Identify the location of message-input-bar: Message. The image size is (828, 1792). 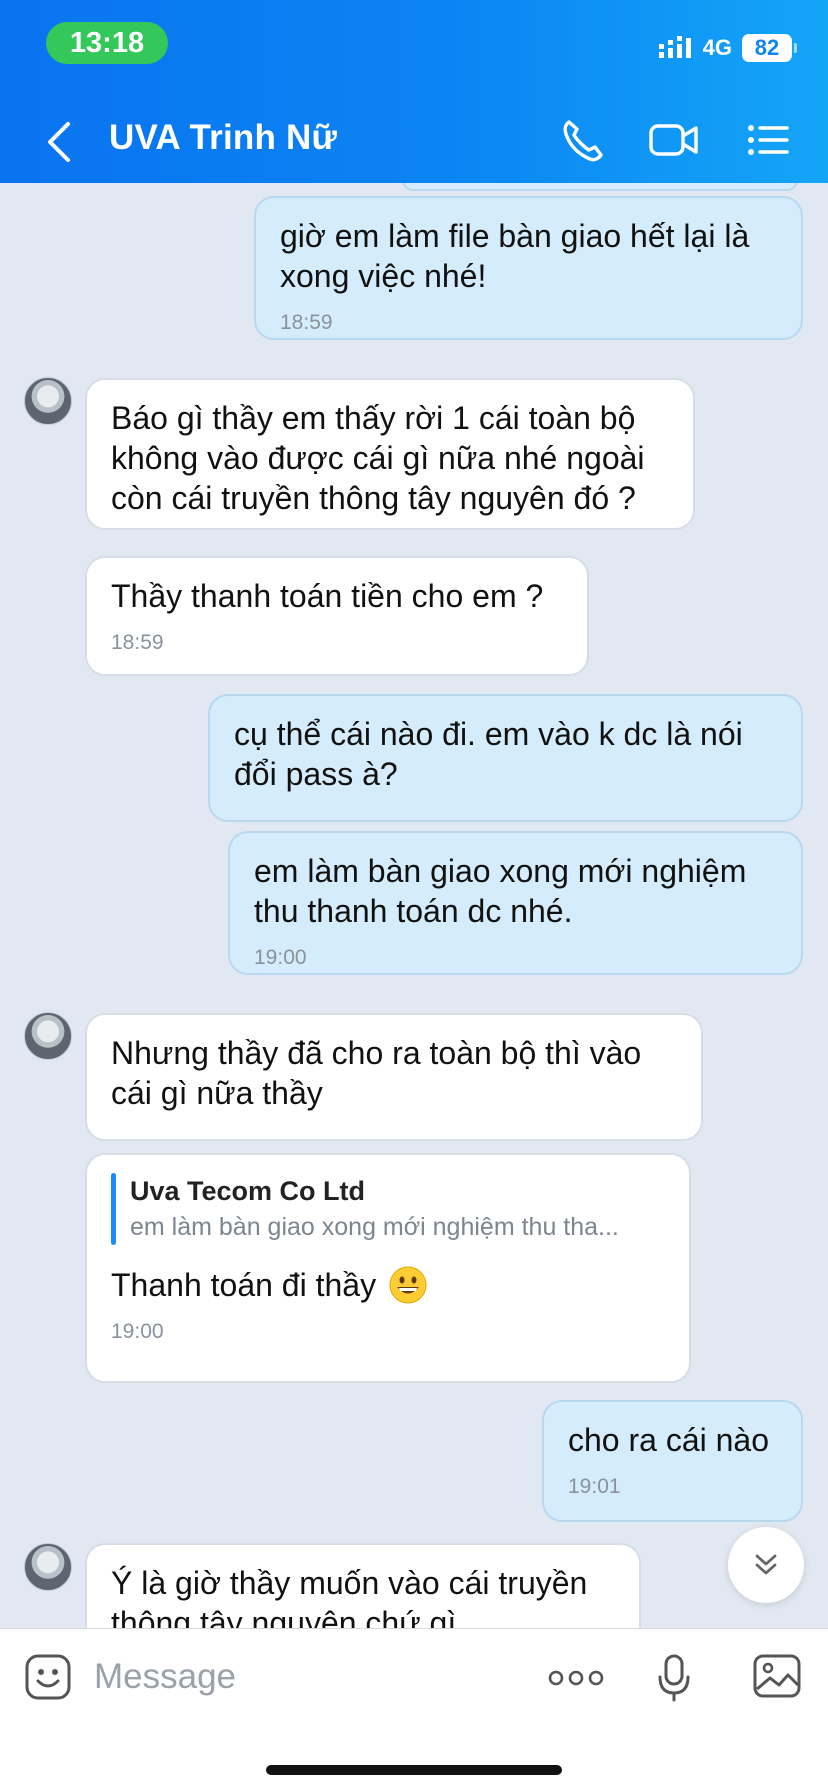
(414, 1710).